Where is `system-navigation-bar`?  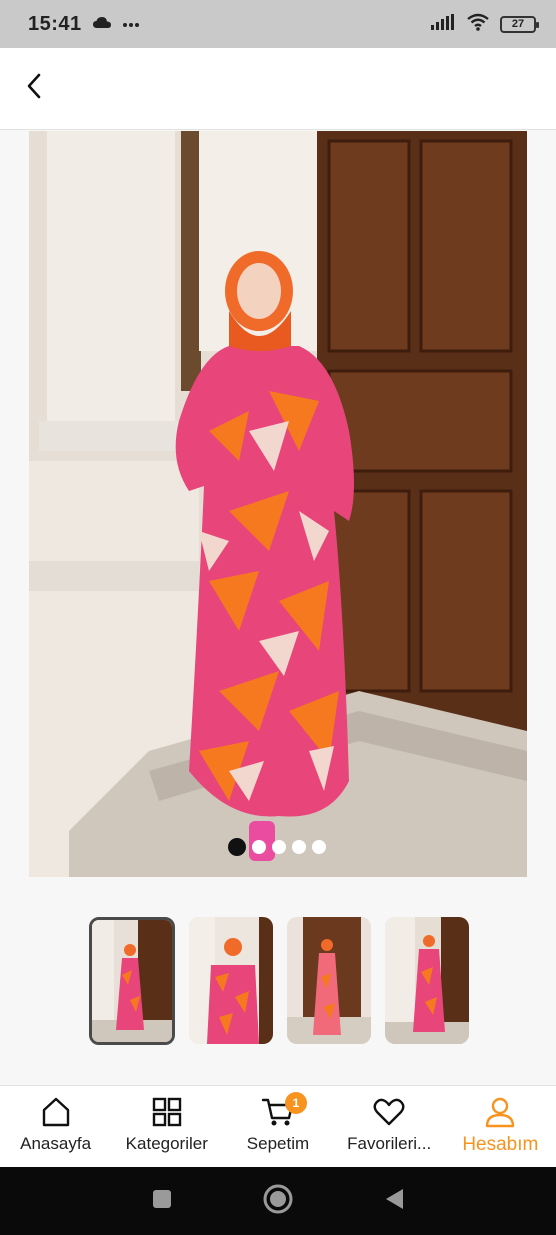 system-navigation-bar is located at coordinates (278, 1201).